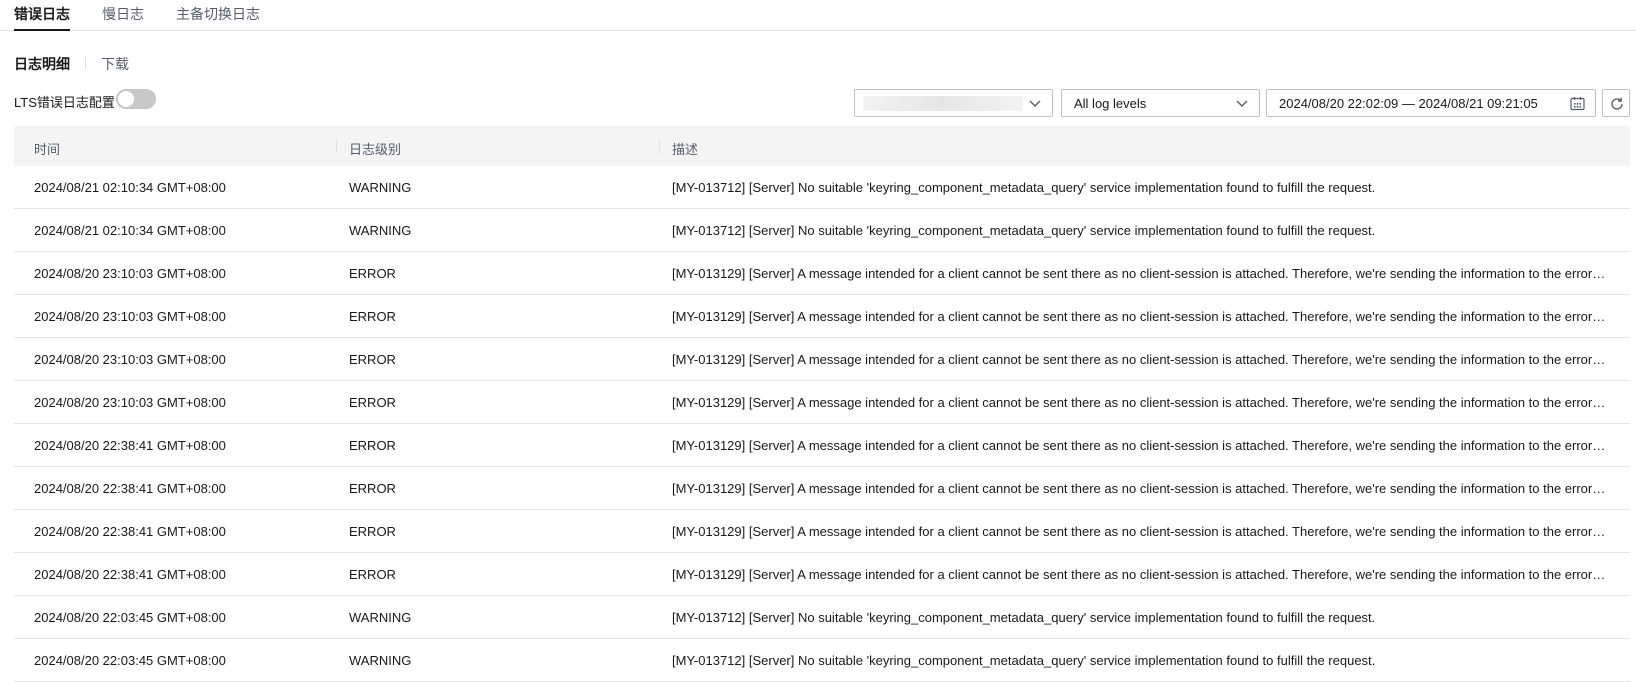 Image resolution: width=1636 pixels, height=682 pixels. What do you see at coordinates (64, 102) in the screenshot?
I see `lts-config-label: LTS错误日志配置` at bounding box center [64, 102].